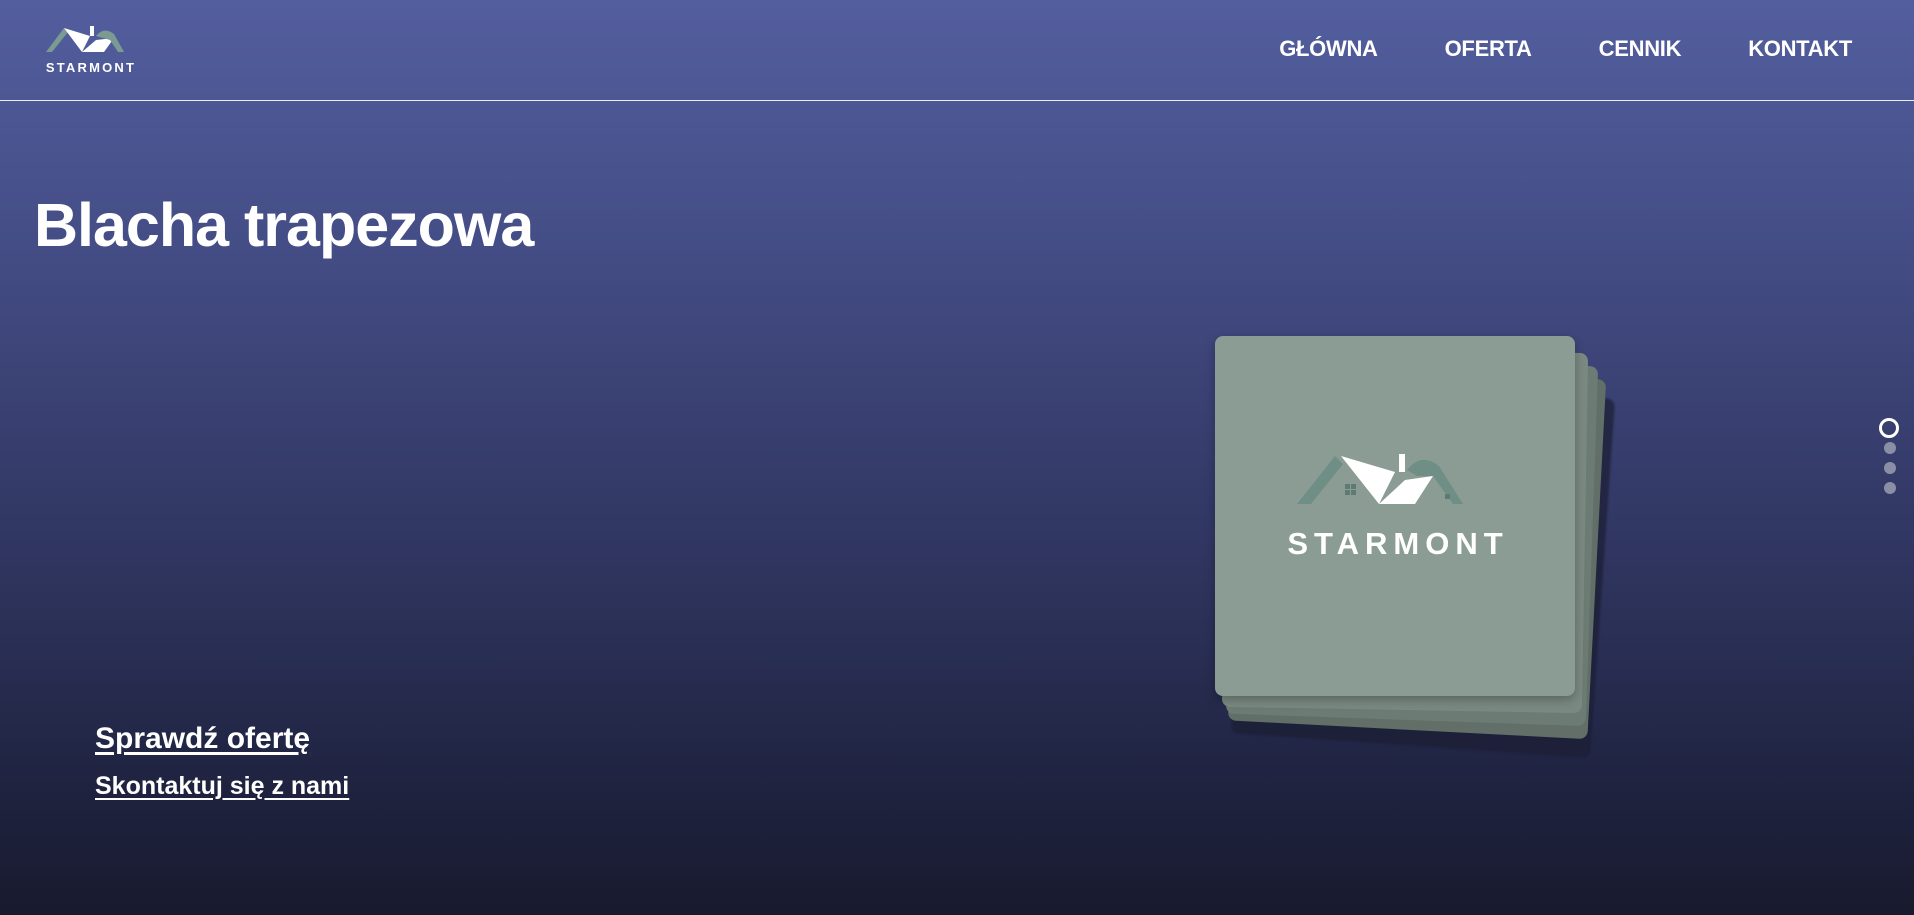 This screenshot has height=915, width=1914. I want to click on nav-item-glowna: GŁÓWNA, so click(1328, 49).